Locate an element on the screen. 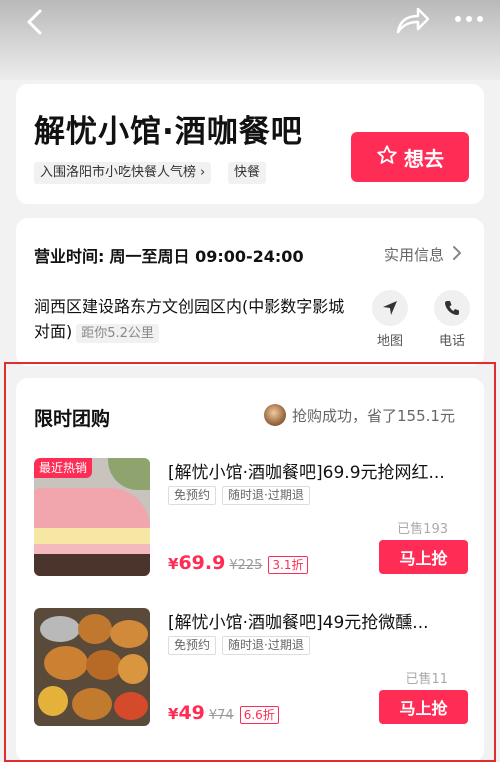  map-button: 地图 is located at coordinates (390, 319).